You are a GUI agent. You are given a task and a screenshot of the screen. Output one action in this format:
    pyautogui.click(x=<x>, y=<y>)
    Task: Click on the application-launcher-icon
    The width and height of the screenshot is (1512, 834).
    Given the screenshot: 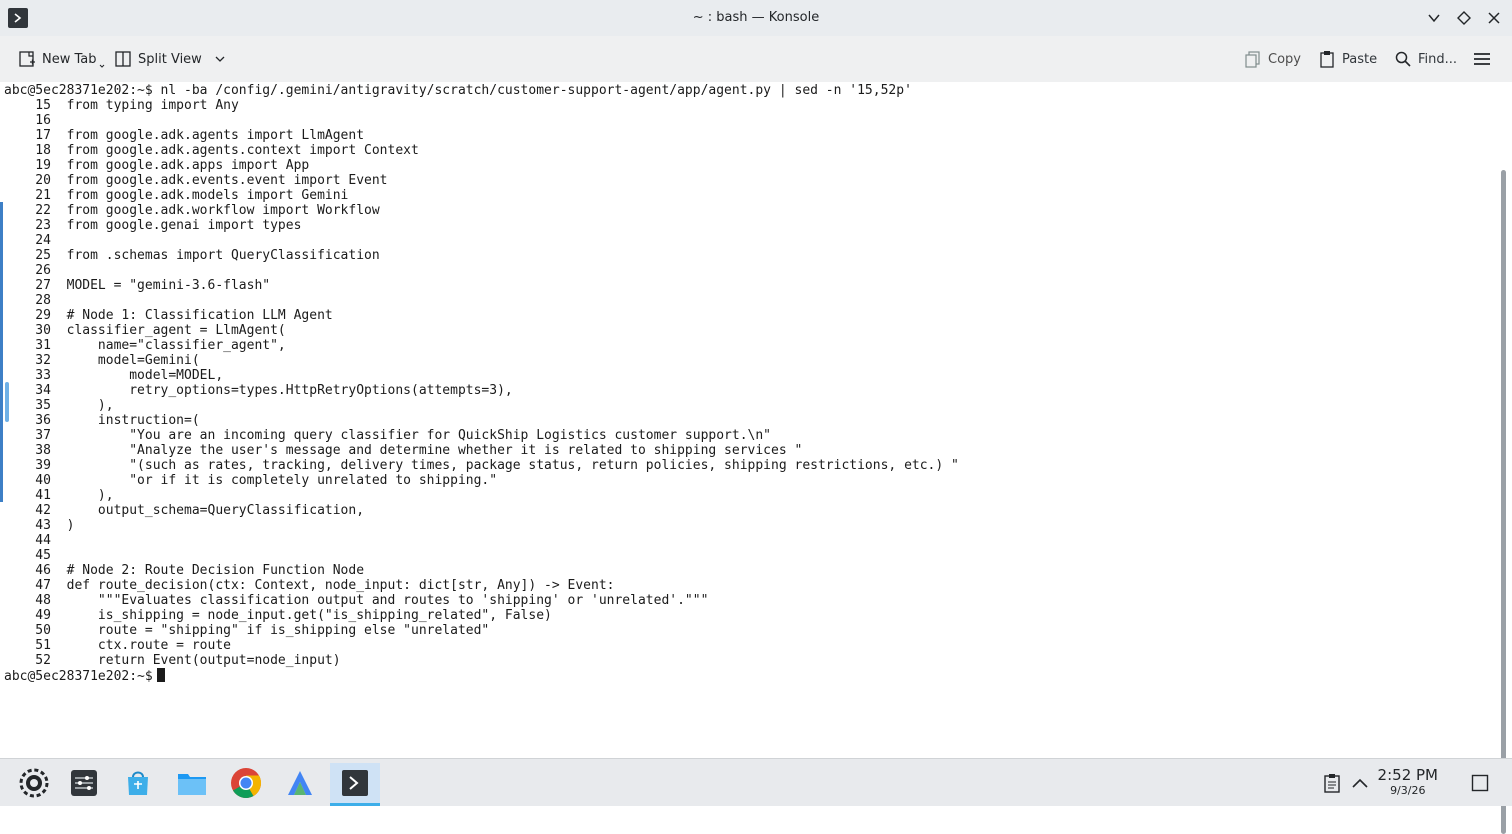 What is the action you would take?
    pyautogui.click(x=34, y=783)
    